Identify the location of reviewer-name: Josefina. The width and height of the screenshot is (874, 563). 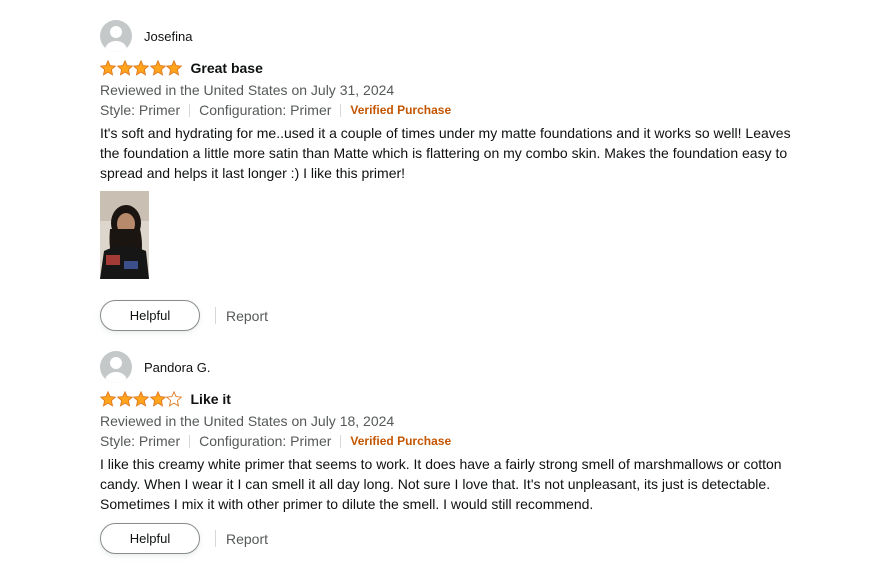
(168, 36).